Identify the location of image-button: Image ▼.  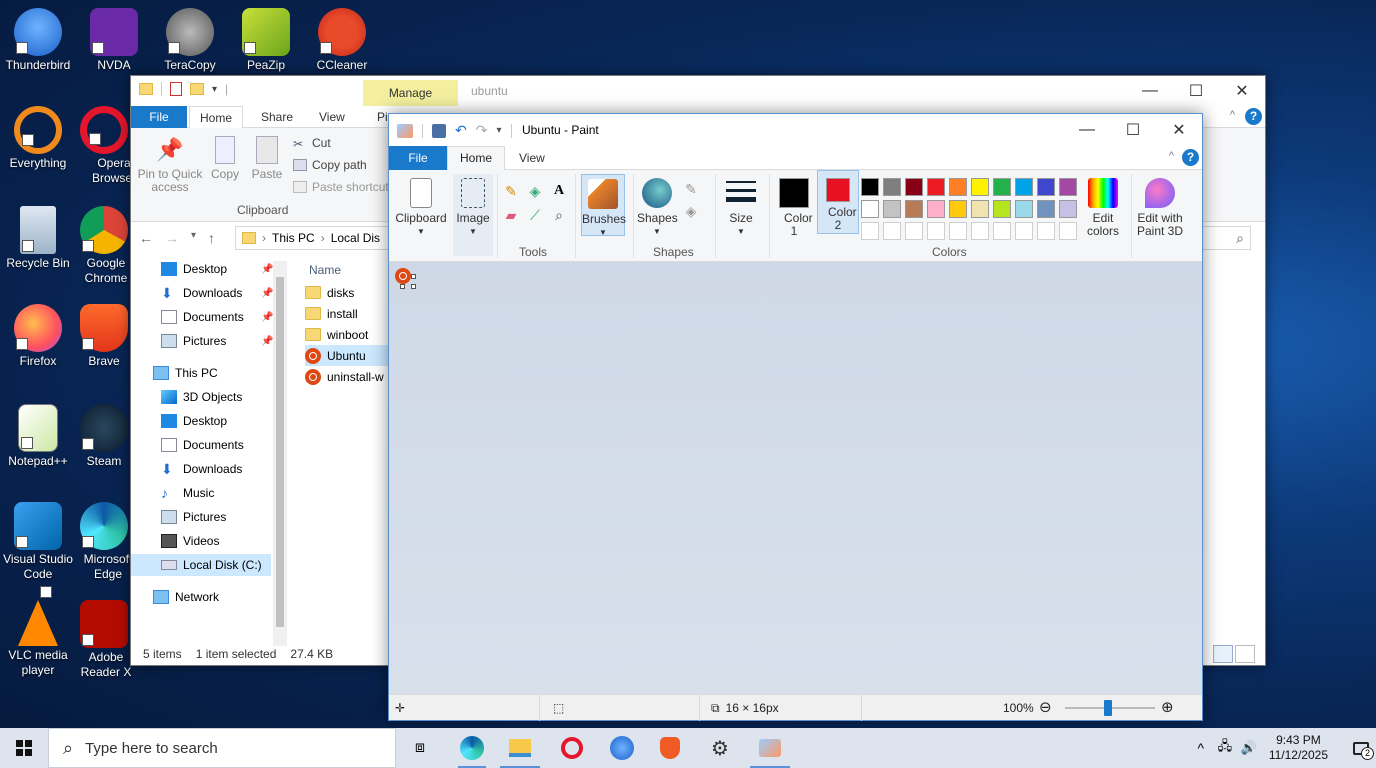
(473, 215).